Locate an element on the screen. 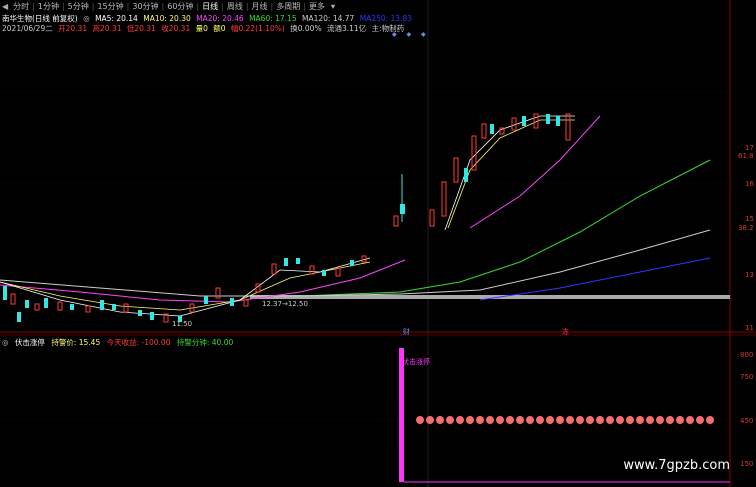 The image size is (756, 487). signal-bar-label: 伏击涨停 is located at coordinates (416, 361).